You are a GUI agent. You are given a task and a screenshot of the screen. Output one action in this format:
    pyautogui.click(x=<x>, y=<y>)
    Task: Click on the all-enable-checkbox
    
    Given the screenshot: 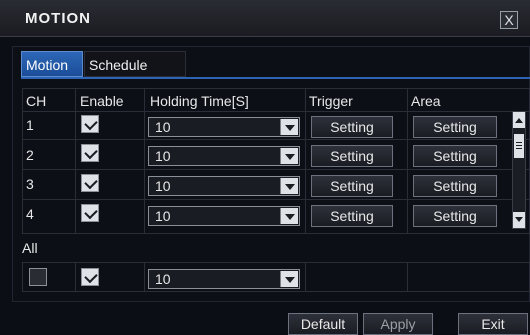 What is the action you would take?
    pyautogui.click(x=90, y=277)
    